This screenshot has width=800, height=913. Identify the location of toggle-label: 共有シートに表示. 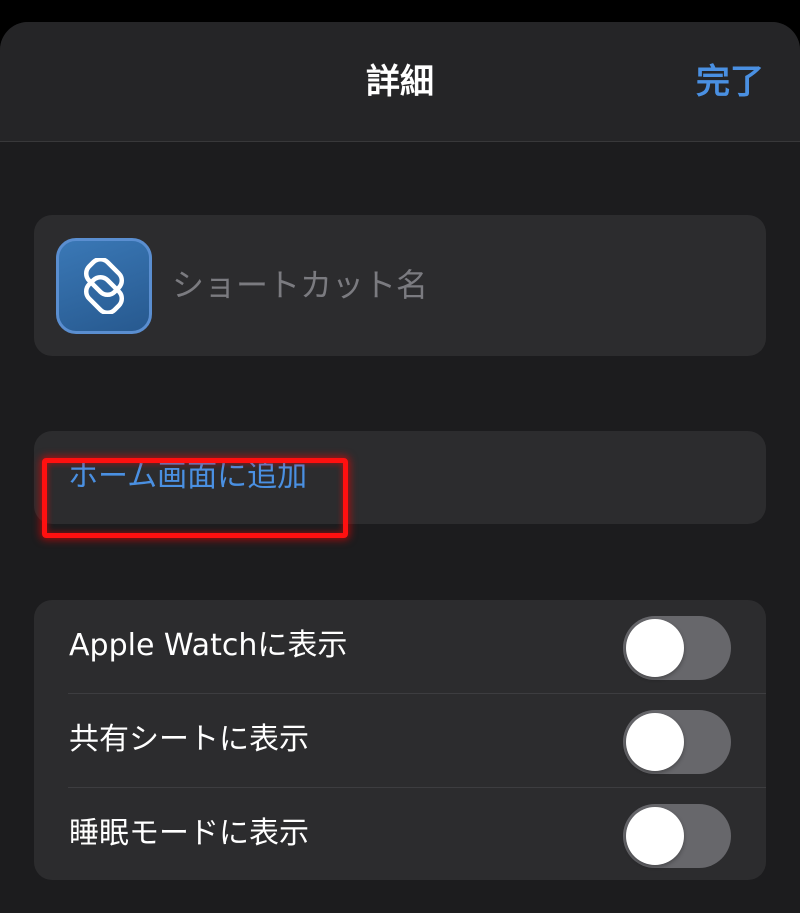
(189, 739).